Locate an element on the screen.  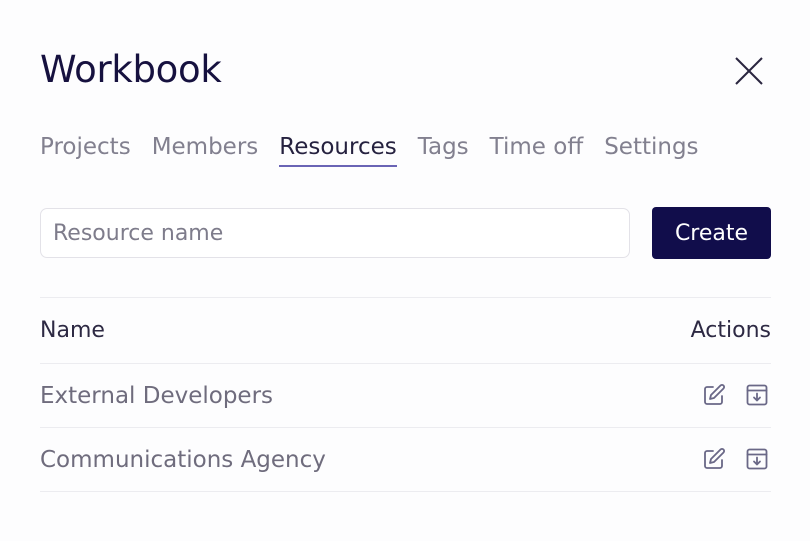
table-top-divider is located at coordinates (405, 297).